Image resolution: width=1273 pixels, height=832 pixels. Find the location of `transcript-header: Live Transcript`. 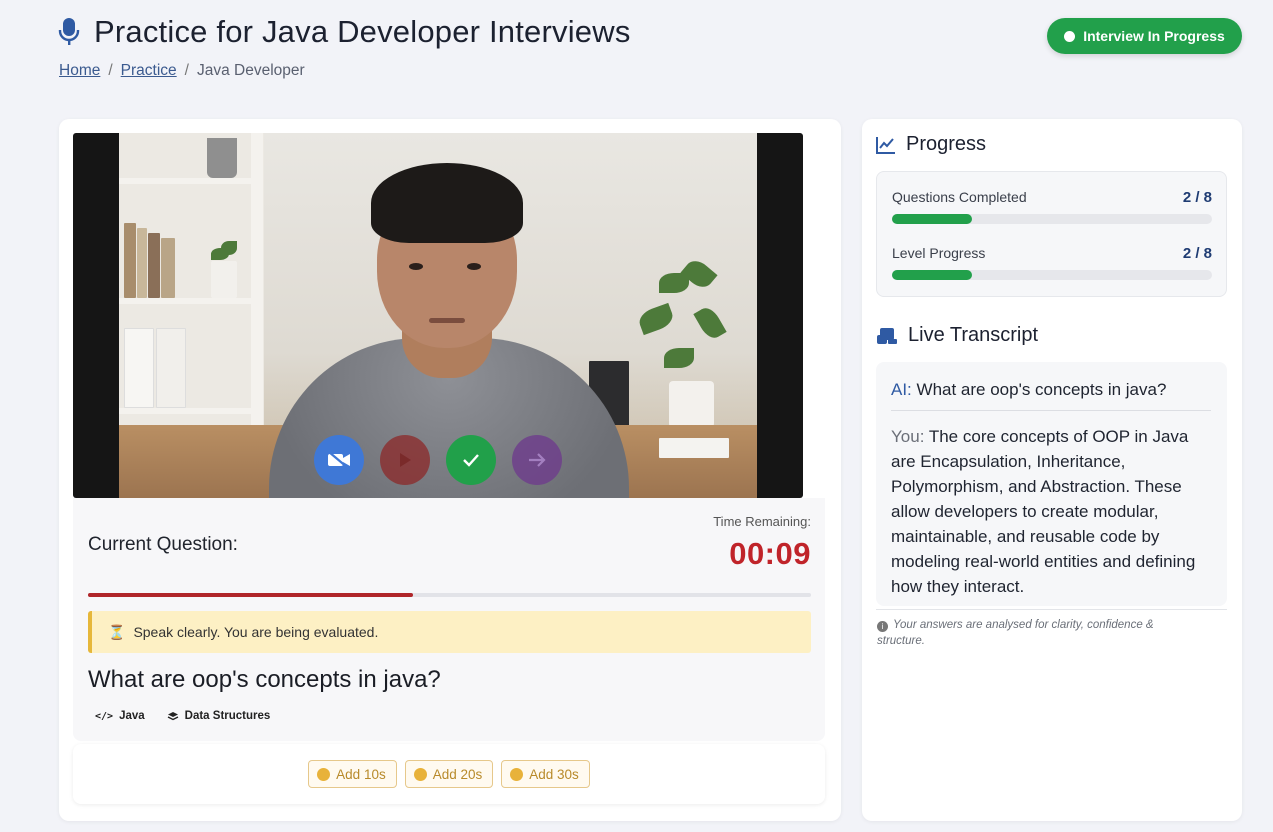

transcript-header: Live Transcript is located at coordinates (957, 335).